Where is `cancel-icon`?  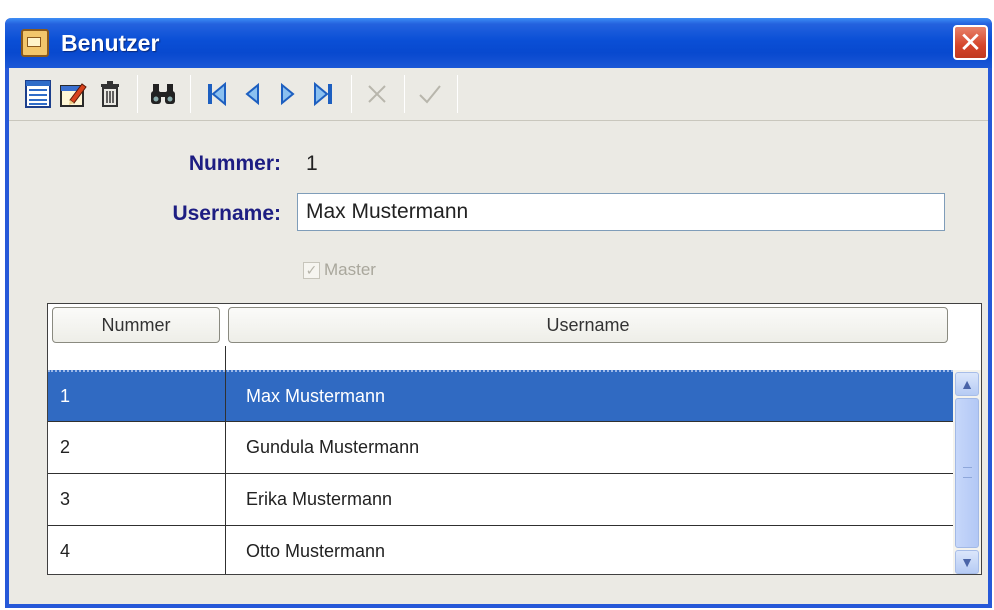
cancel-icon is located at coordinates (377, 94).